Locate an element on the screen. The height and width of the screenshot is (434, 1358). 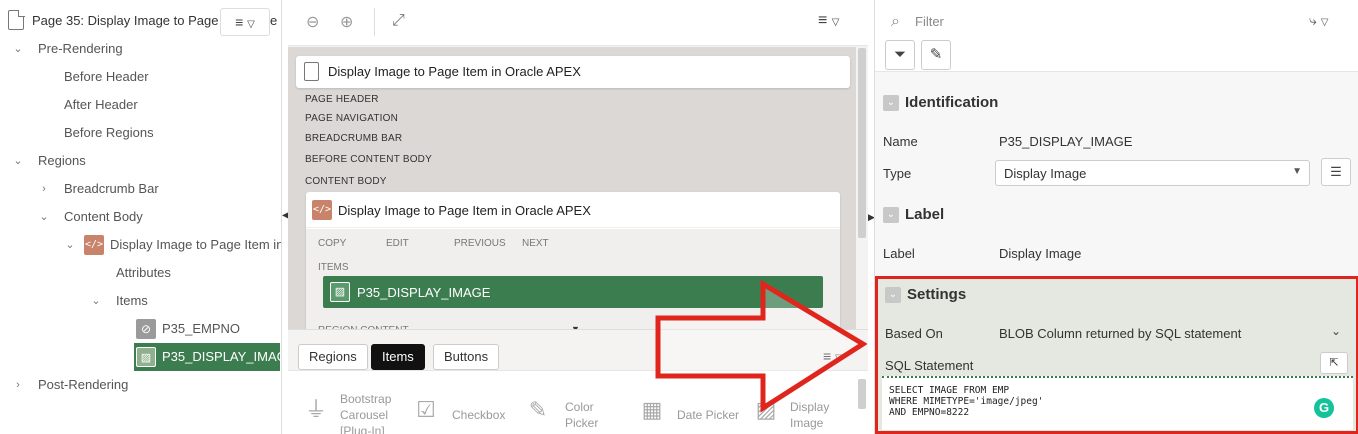
funnel-icon: ⏷ is located at coordinates (899, 54).